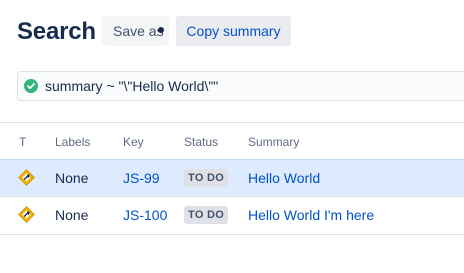  I want to click on page-title: Search, so click(56, 31).